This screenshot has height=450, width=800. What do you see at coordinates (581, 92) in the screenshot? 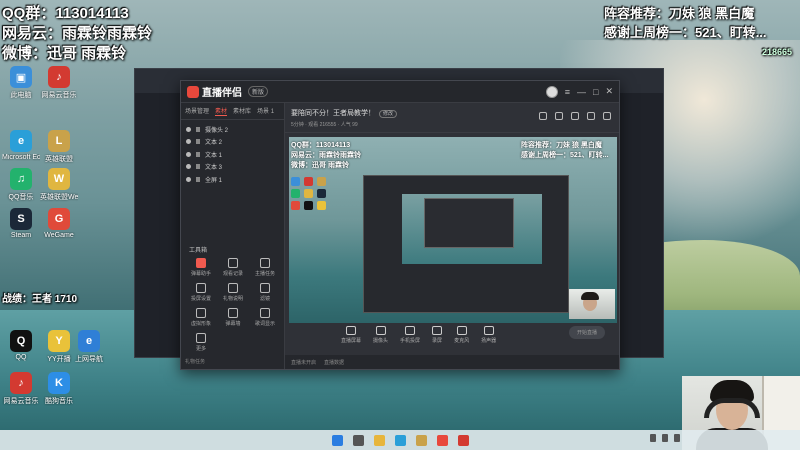
I see `minimize-icon: —` at bounding box center [581, 92].